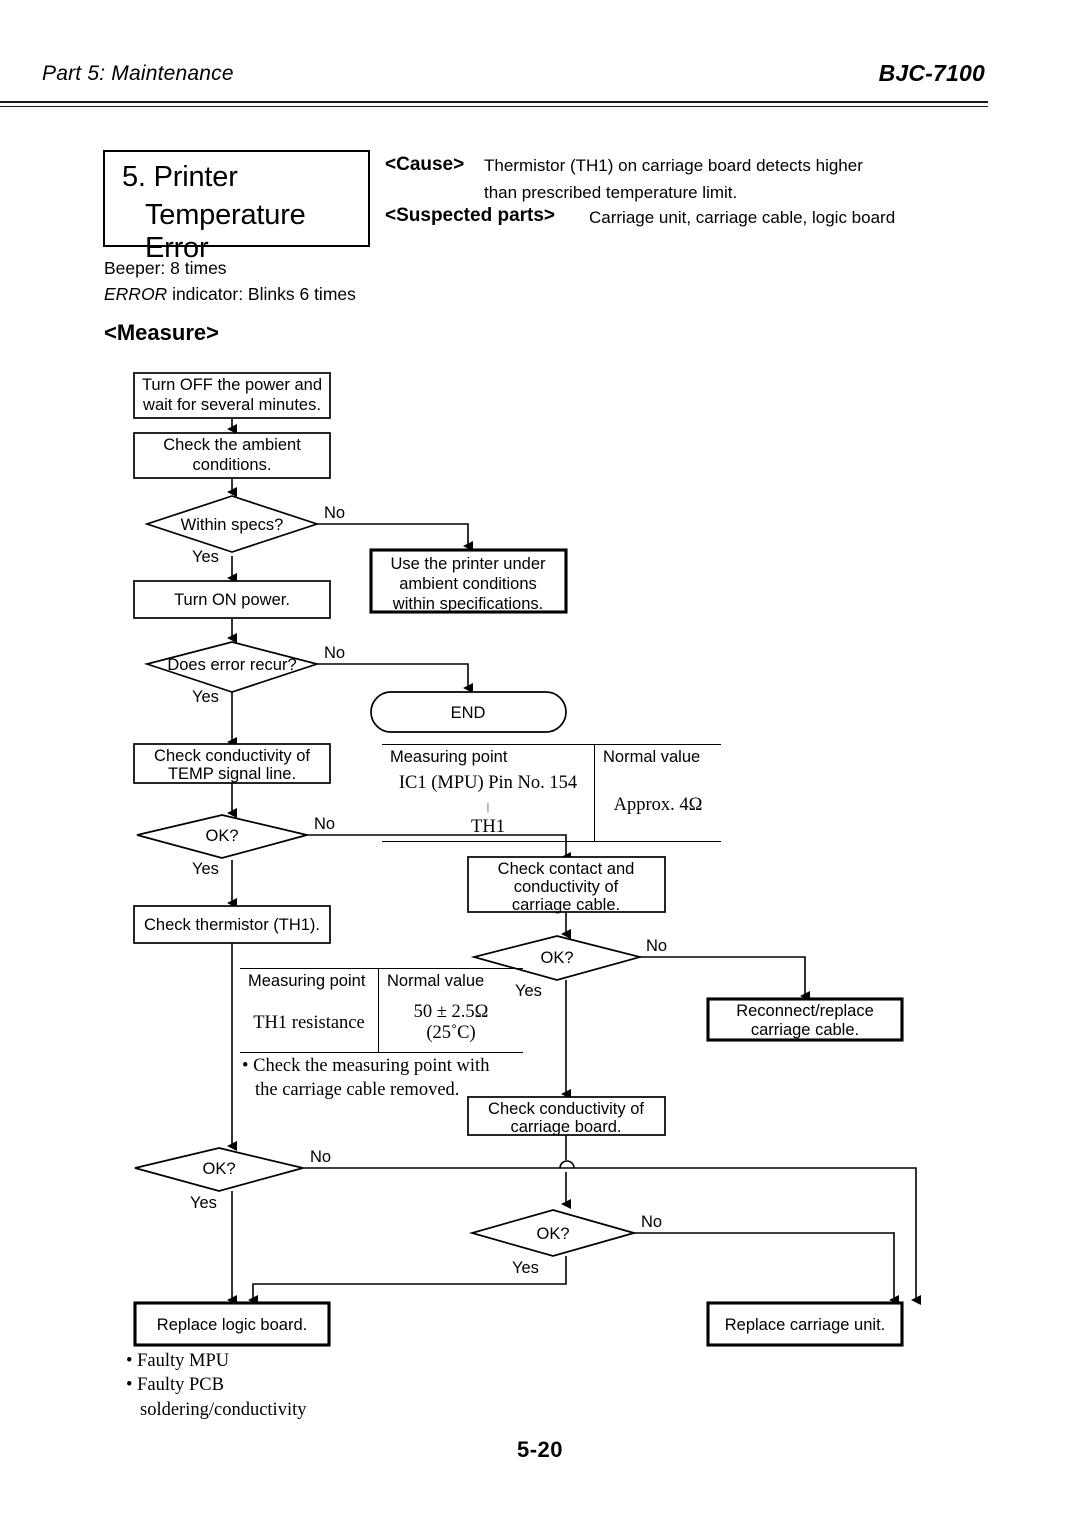 This screenshot has width=1080, height=1528. I want to click on line-hop-bridge, so click(567, 1164).